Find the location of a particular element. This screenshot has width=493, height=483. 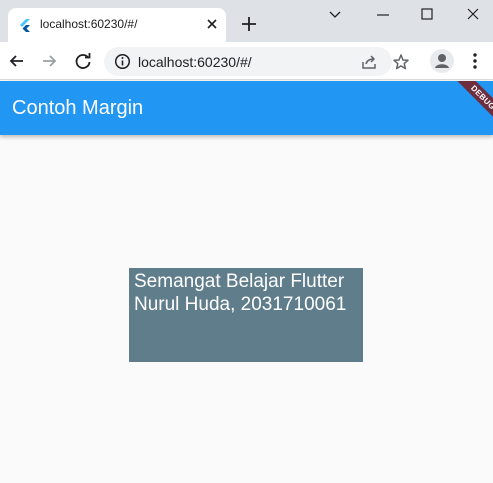

content-line-2: Nurul Huda, 2031710061 is located at coordinates (240, 304).